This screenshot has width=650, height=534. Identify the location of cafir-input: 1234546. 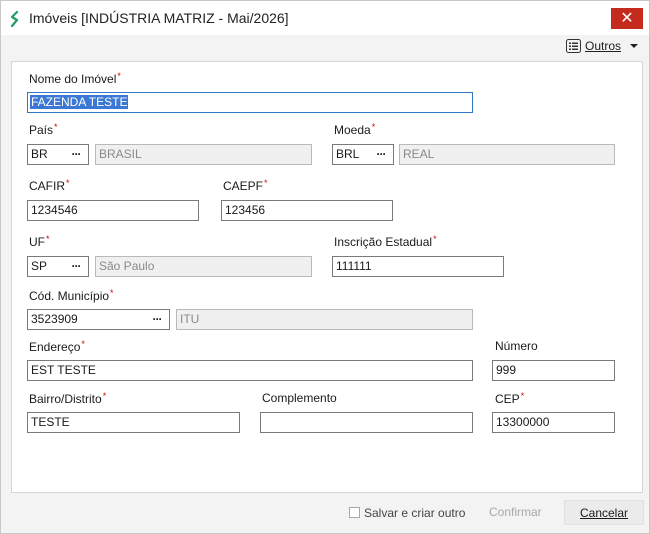
(113, 210).